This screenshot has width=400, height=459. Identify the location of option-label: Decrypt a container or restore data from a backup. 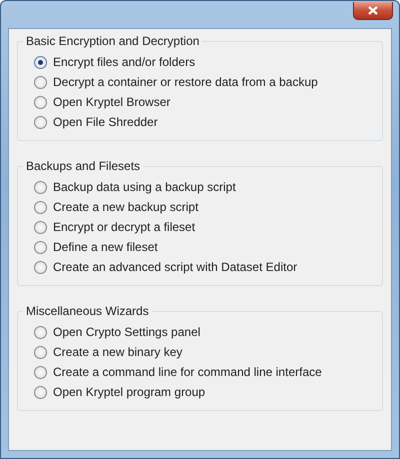
(185, 82).